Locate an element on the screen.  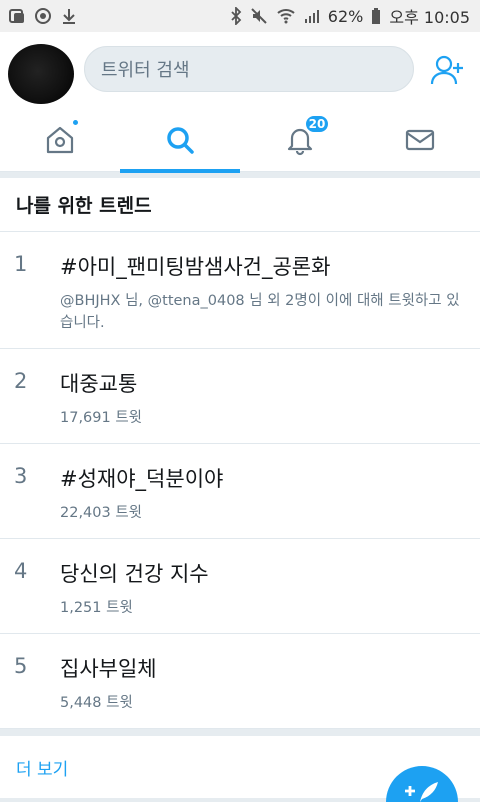
clock: 오후 10:05 is located at coordinates (429, 17).